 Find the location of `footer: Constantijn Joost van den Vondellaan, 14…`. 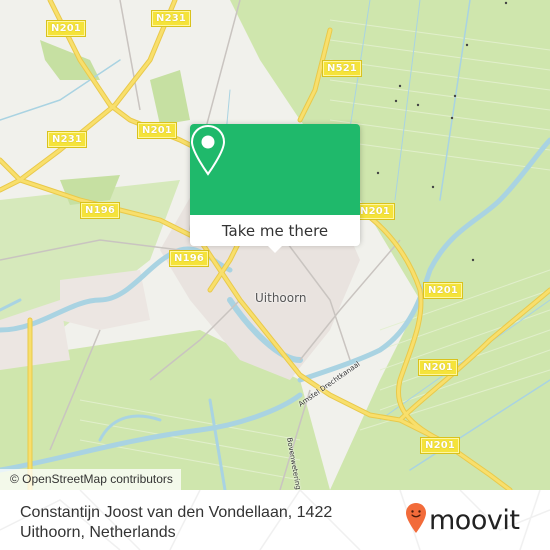

footer: Constantijn Joost van den Vondellaan, 14… is located at coordinates (275, 520).